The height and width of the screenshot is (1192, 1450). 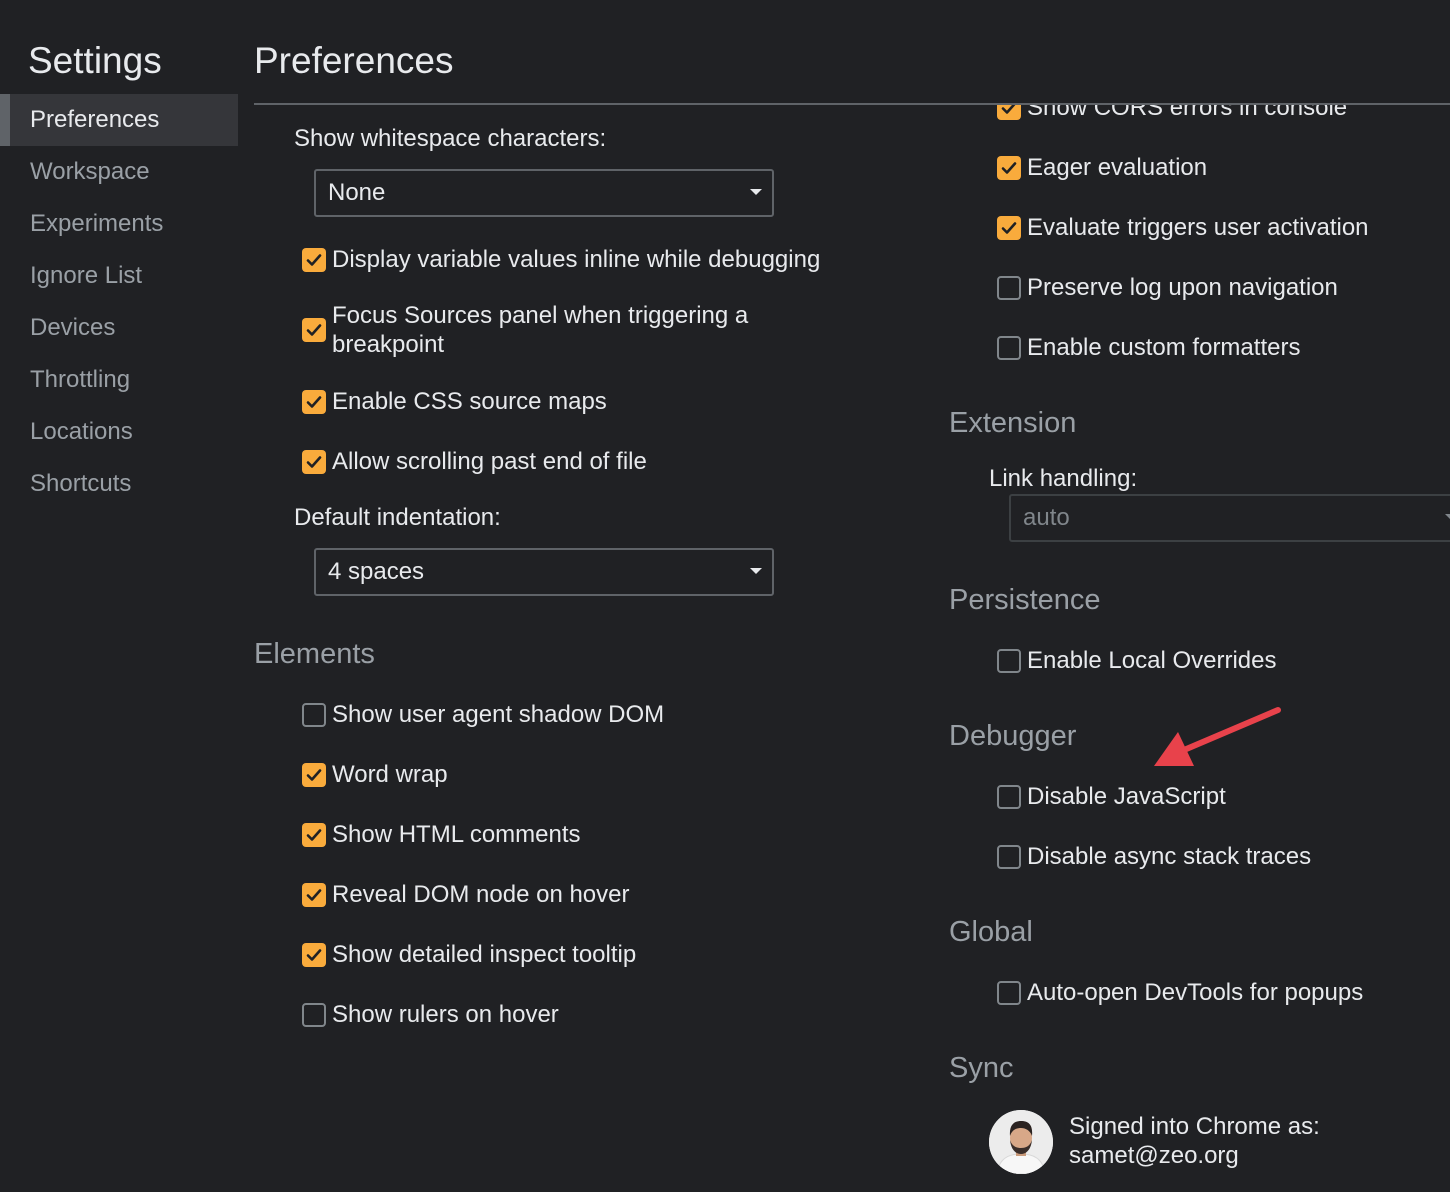 I want to click on section-heading-debugger: Debugger, so click(x=1013, y=736).